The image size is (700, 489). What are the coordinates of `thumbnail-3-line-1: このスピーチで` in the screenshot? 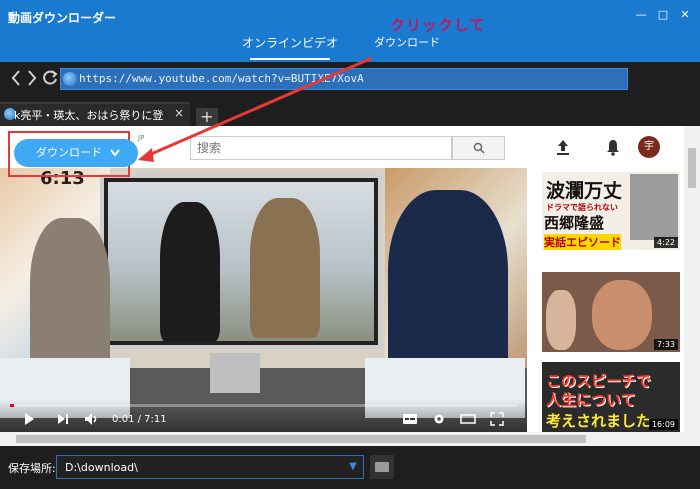 It's located at (599, 381).